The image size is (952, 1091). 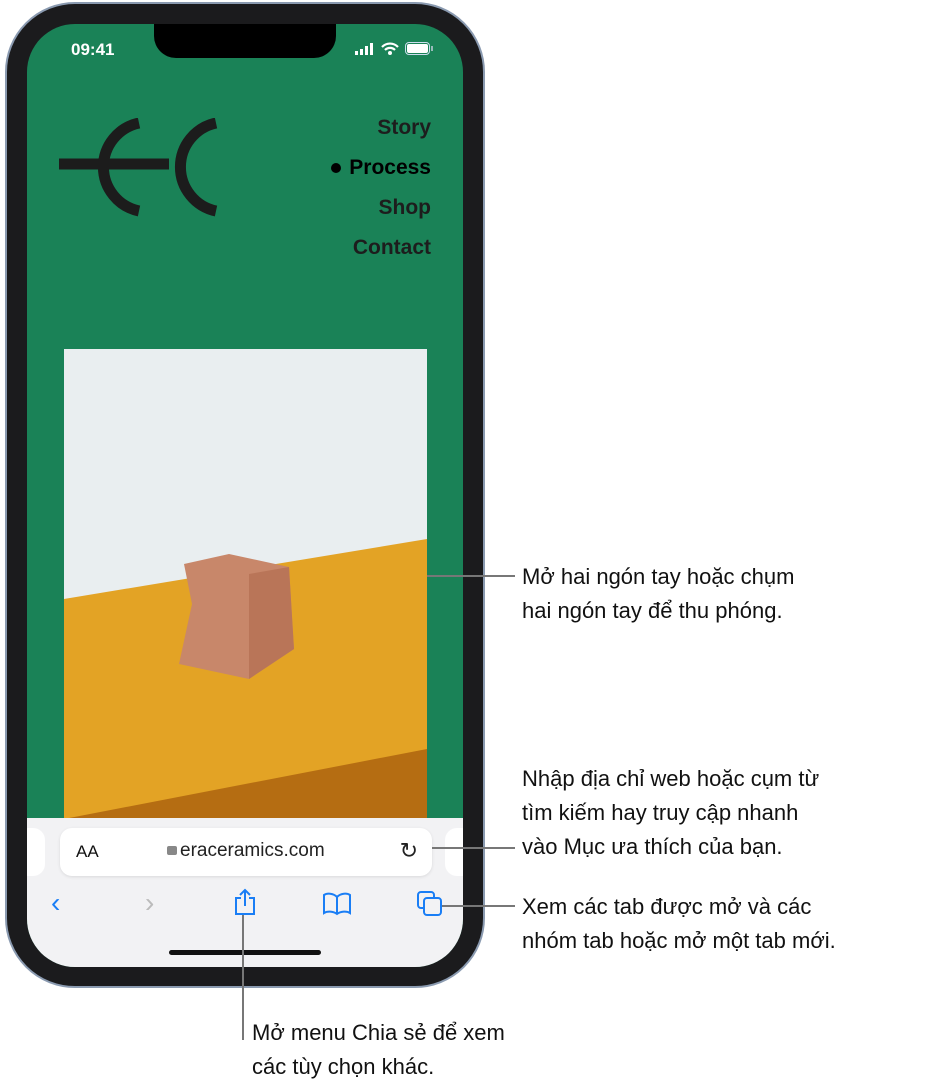 What do you see at coordinates (478, 906) in the screenshot?
I see `callout-line-tabs` at bounding box center [478, 906].